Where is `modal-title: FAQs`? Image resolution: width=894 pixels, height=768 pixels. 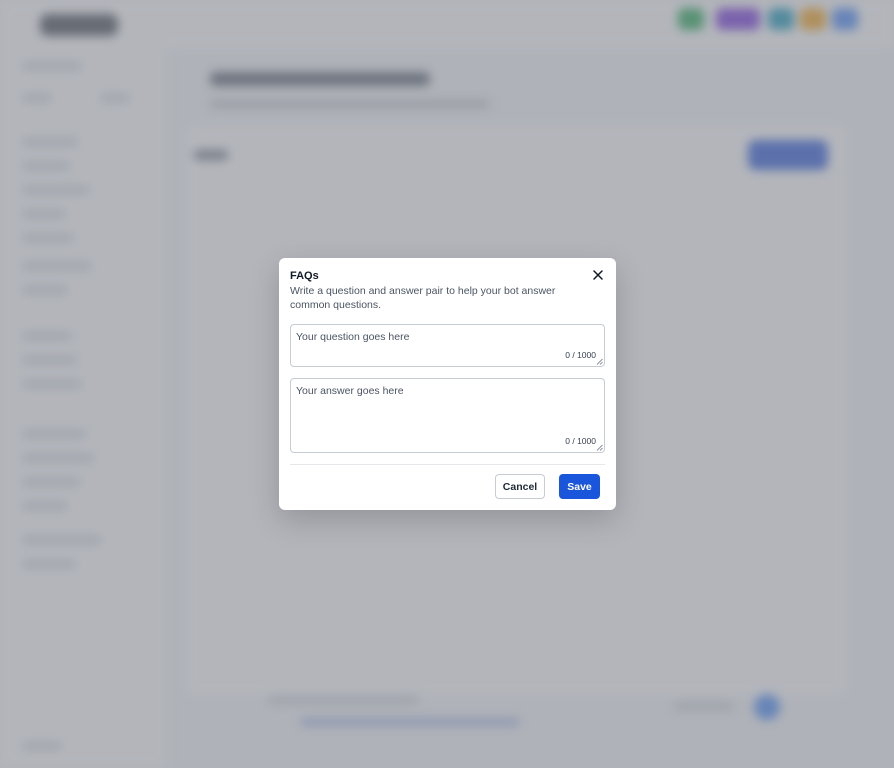 modal-title: FAQs is located at coordinates (304, 276).